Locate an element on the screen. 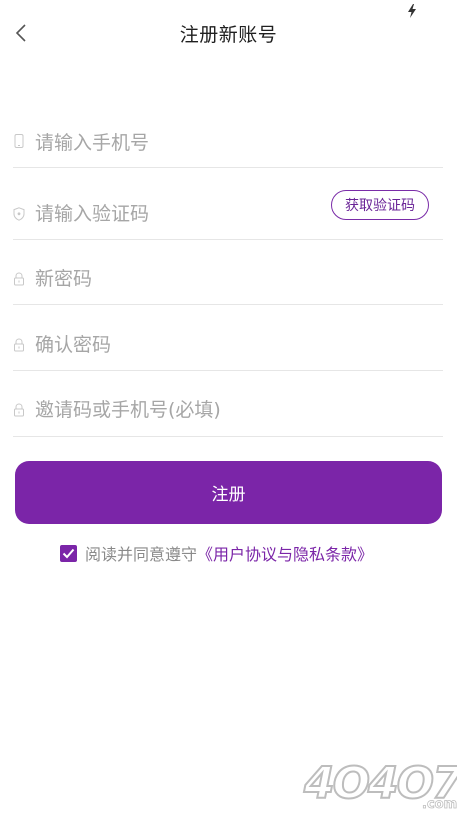 The height and width of the screenshot is (814, 457). user-agreement-link: 《用户协议与隐私条款》 is located at coordinates (285, 553).